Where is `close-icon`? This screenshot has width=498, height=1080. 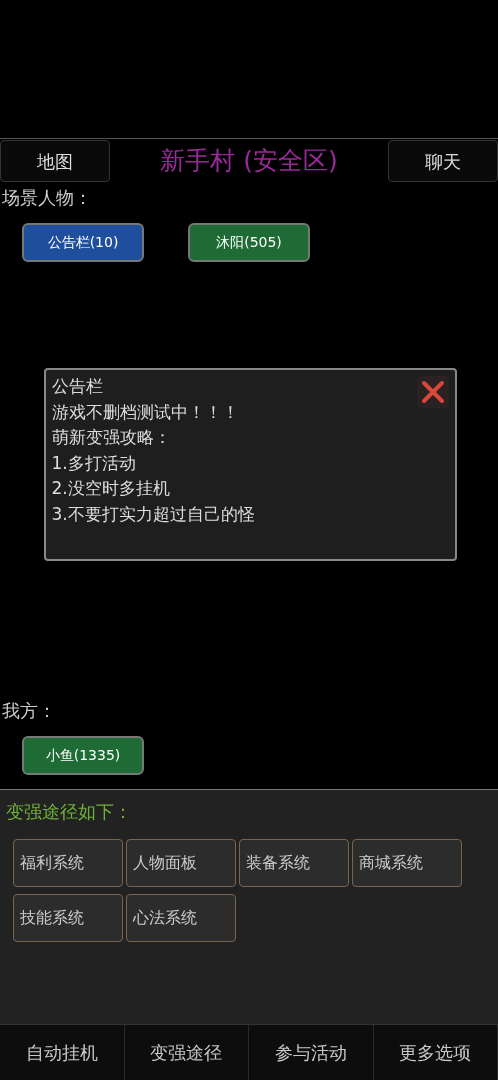 close-icon is located at coordinates (432, 392).